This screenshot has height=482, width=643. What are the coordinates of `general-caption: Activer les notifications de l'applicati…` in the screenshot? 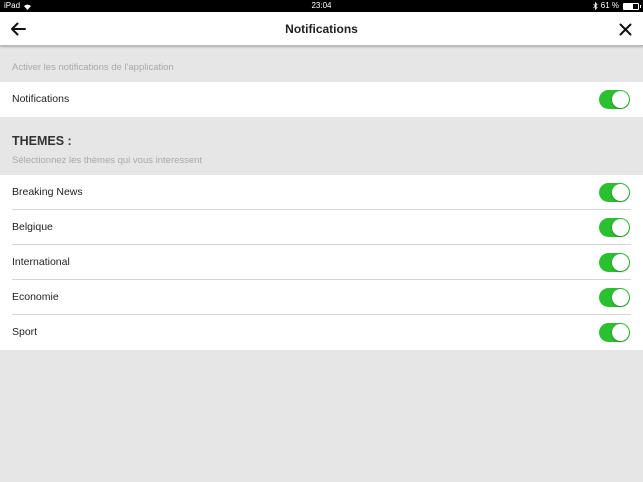 It's located at (93, 67).